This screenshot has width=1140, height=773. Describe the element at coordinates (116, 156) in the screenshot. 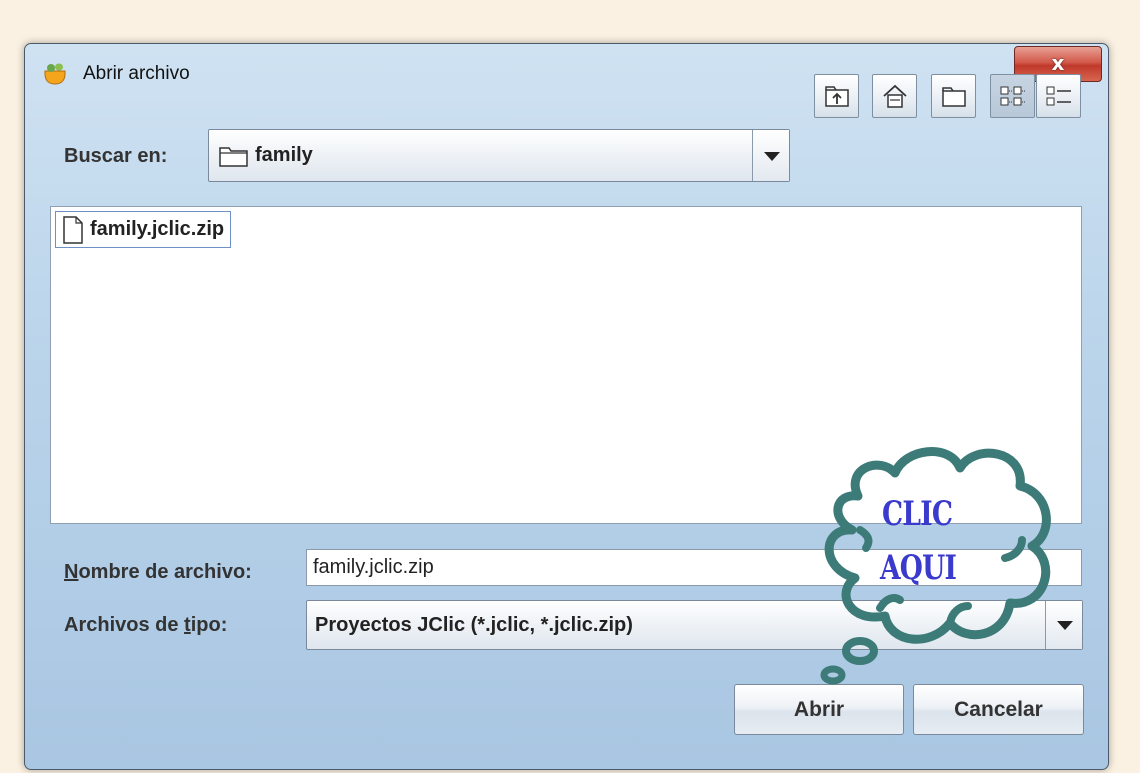

I see `look-in-label: Buscar en:` at that location.